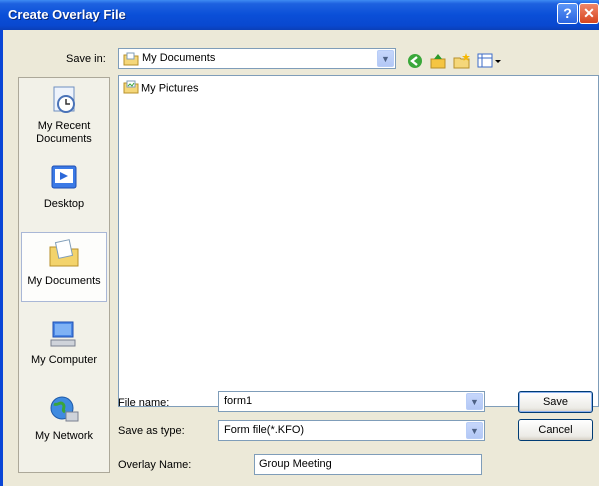 The width and height of the screenshot is (599, 486). What do you see at coordinates (86, 59) in the screenshot?
I see `save-in-label: Save in:` at bounding box center [86, 59].